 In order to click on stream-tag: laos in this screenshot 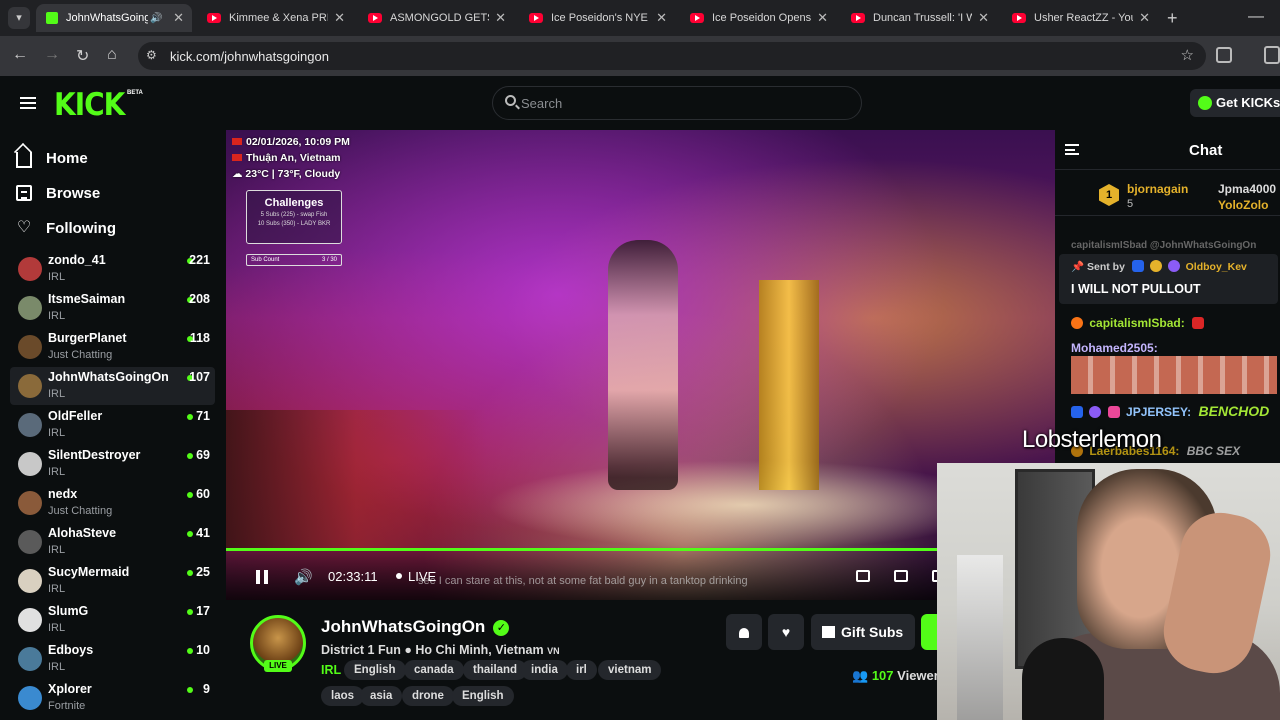, I will do `click(343, 696)`.